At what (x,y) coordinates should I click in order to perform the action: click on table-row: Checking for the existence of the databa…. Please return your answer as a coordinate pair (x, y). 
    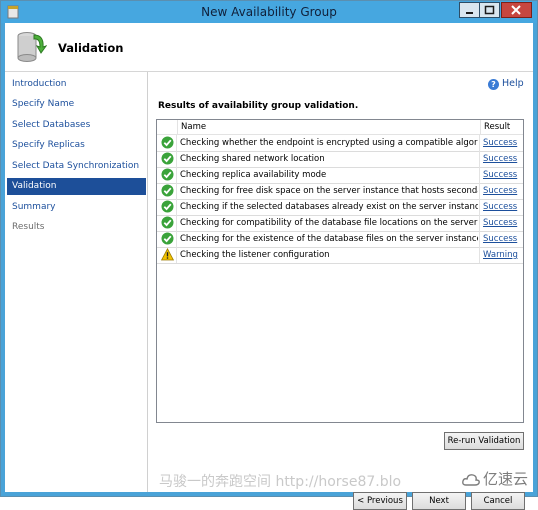
    Looking at the image, I should click on (340, 239).